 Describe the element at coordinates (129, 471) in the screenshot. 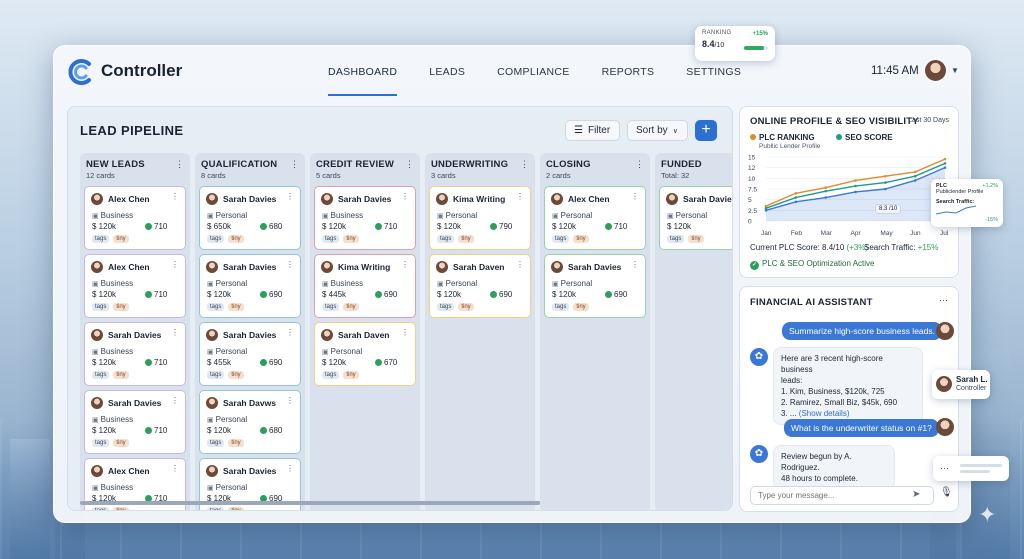

I see `lead-name: Alex Chen` at that location.